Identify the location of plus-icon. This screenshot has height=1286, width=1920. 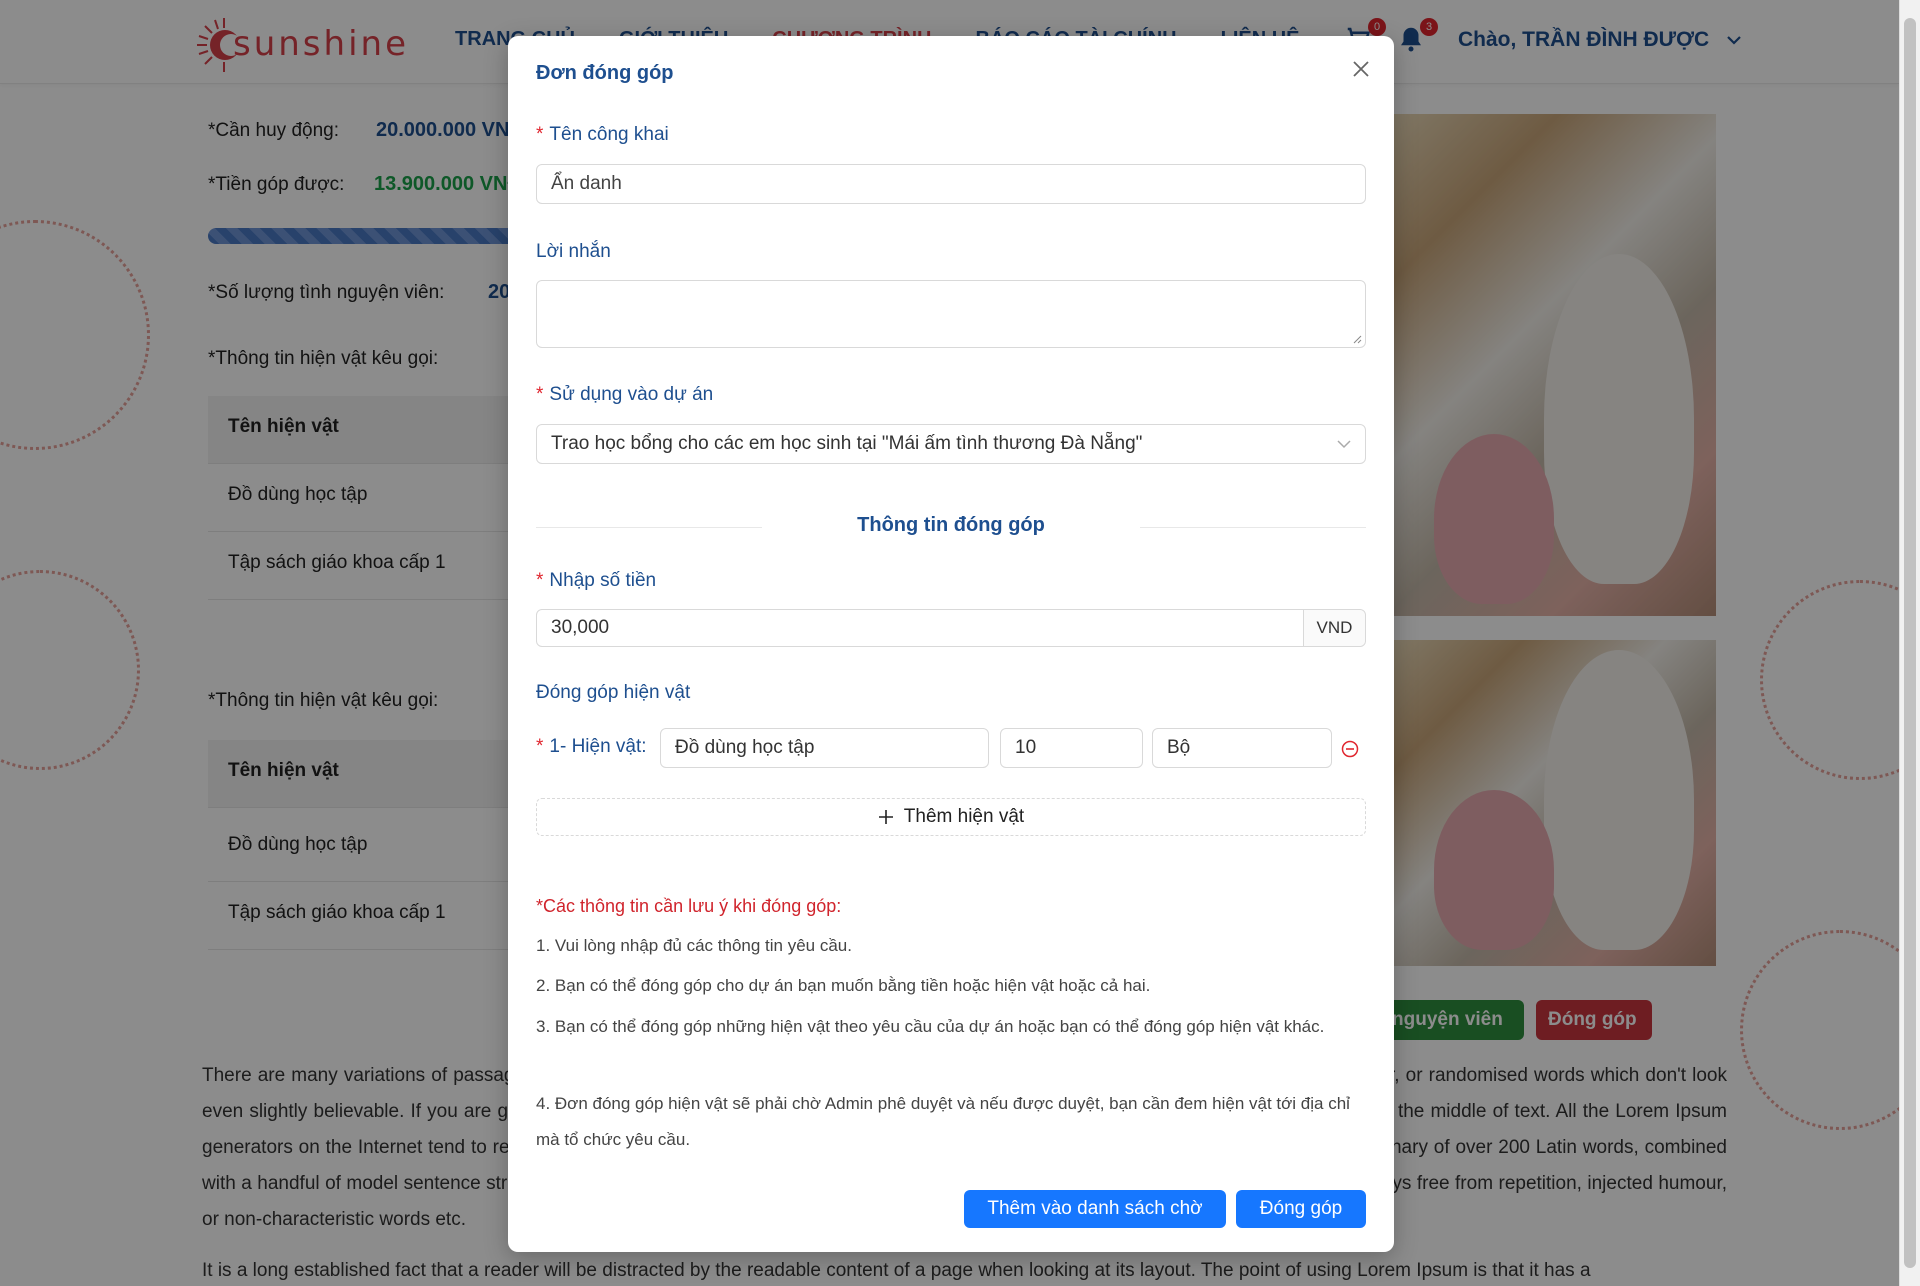
(885, 817).